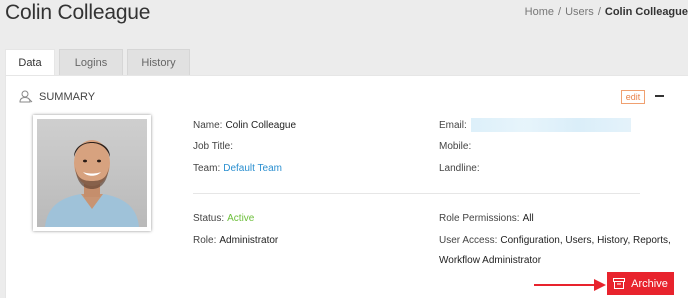 The height and width of the screenshot is (298, 688). What do you see at coordinates (205, 240) in the screenshot?
I see `role-label: Role:` at bounding box center [205, 240].